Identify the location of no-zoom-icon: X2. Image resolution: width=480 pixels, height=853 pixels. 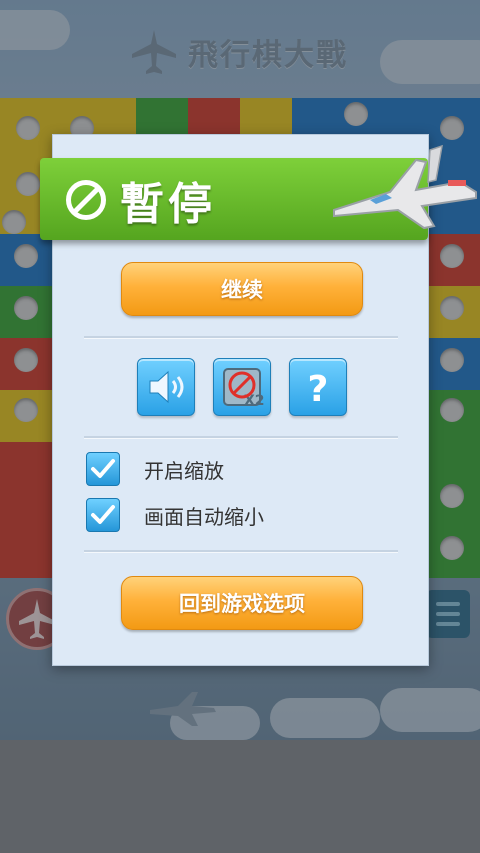
(244, 388).